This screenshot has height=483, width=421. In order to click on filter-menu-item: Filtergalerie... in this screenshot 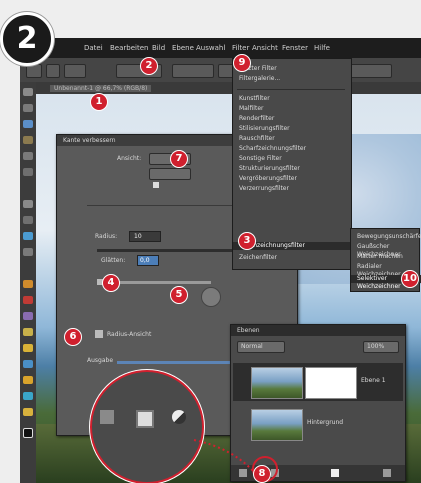, I will do `click(259, 79)`.